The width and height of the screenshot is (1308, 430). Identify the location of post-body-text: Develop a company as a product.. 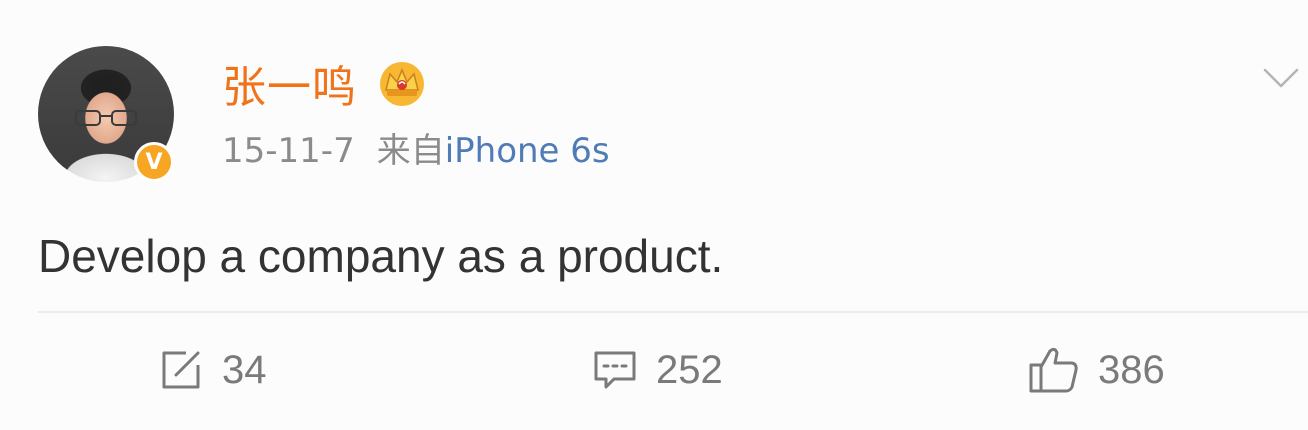
(381, 256).